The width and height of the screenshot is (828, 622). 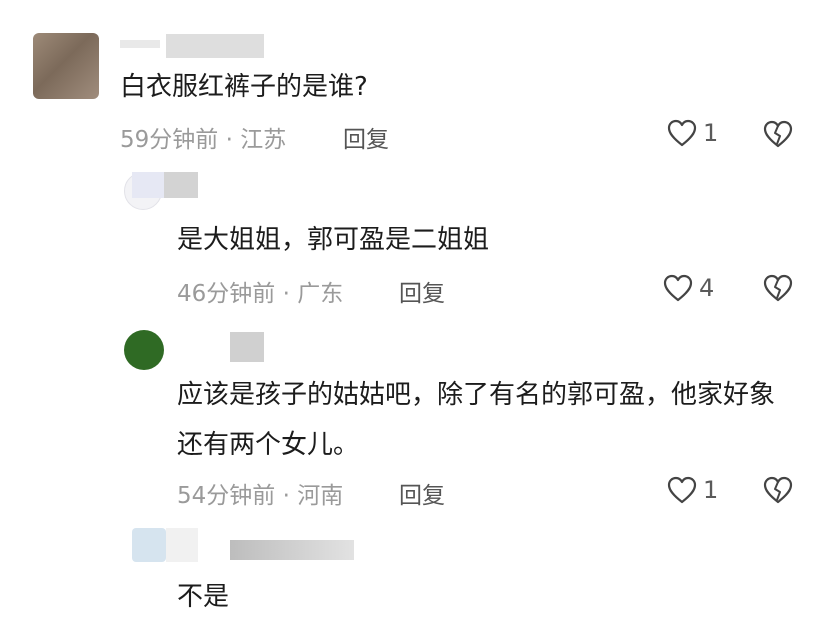 I want to click on like-button: 4, so click(x=688, y=288).